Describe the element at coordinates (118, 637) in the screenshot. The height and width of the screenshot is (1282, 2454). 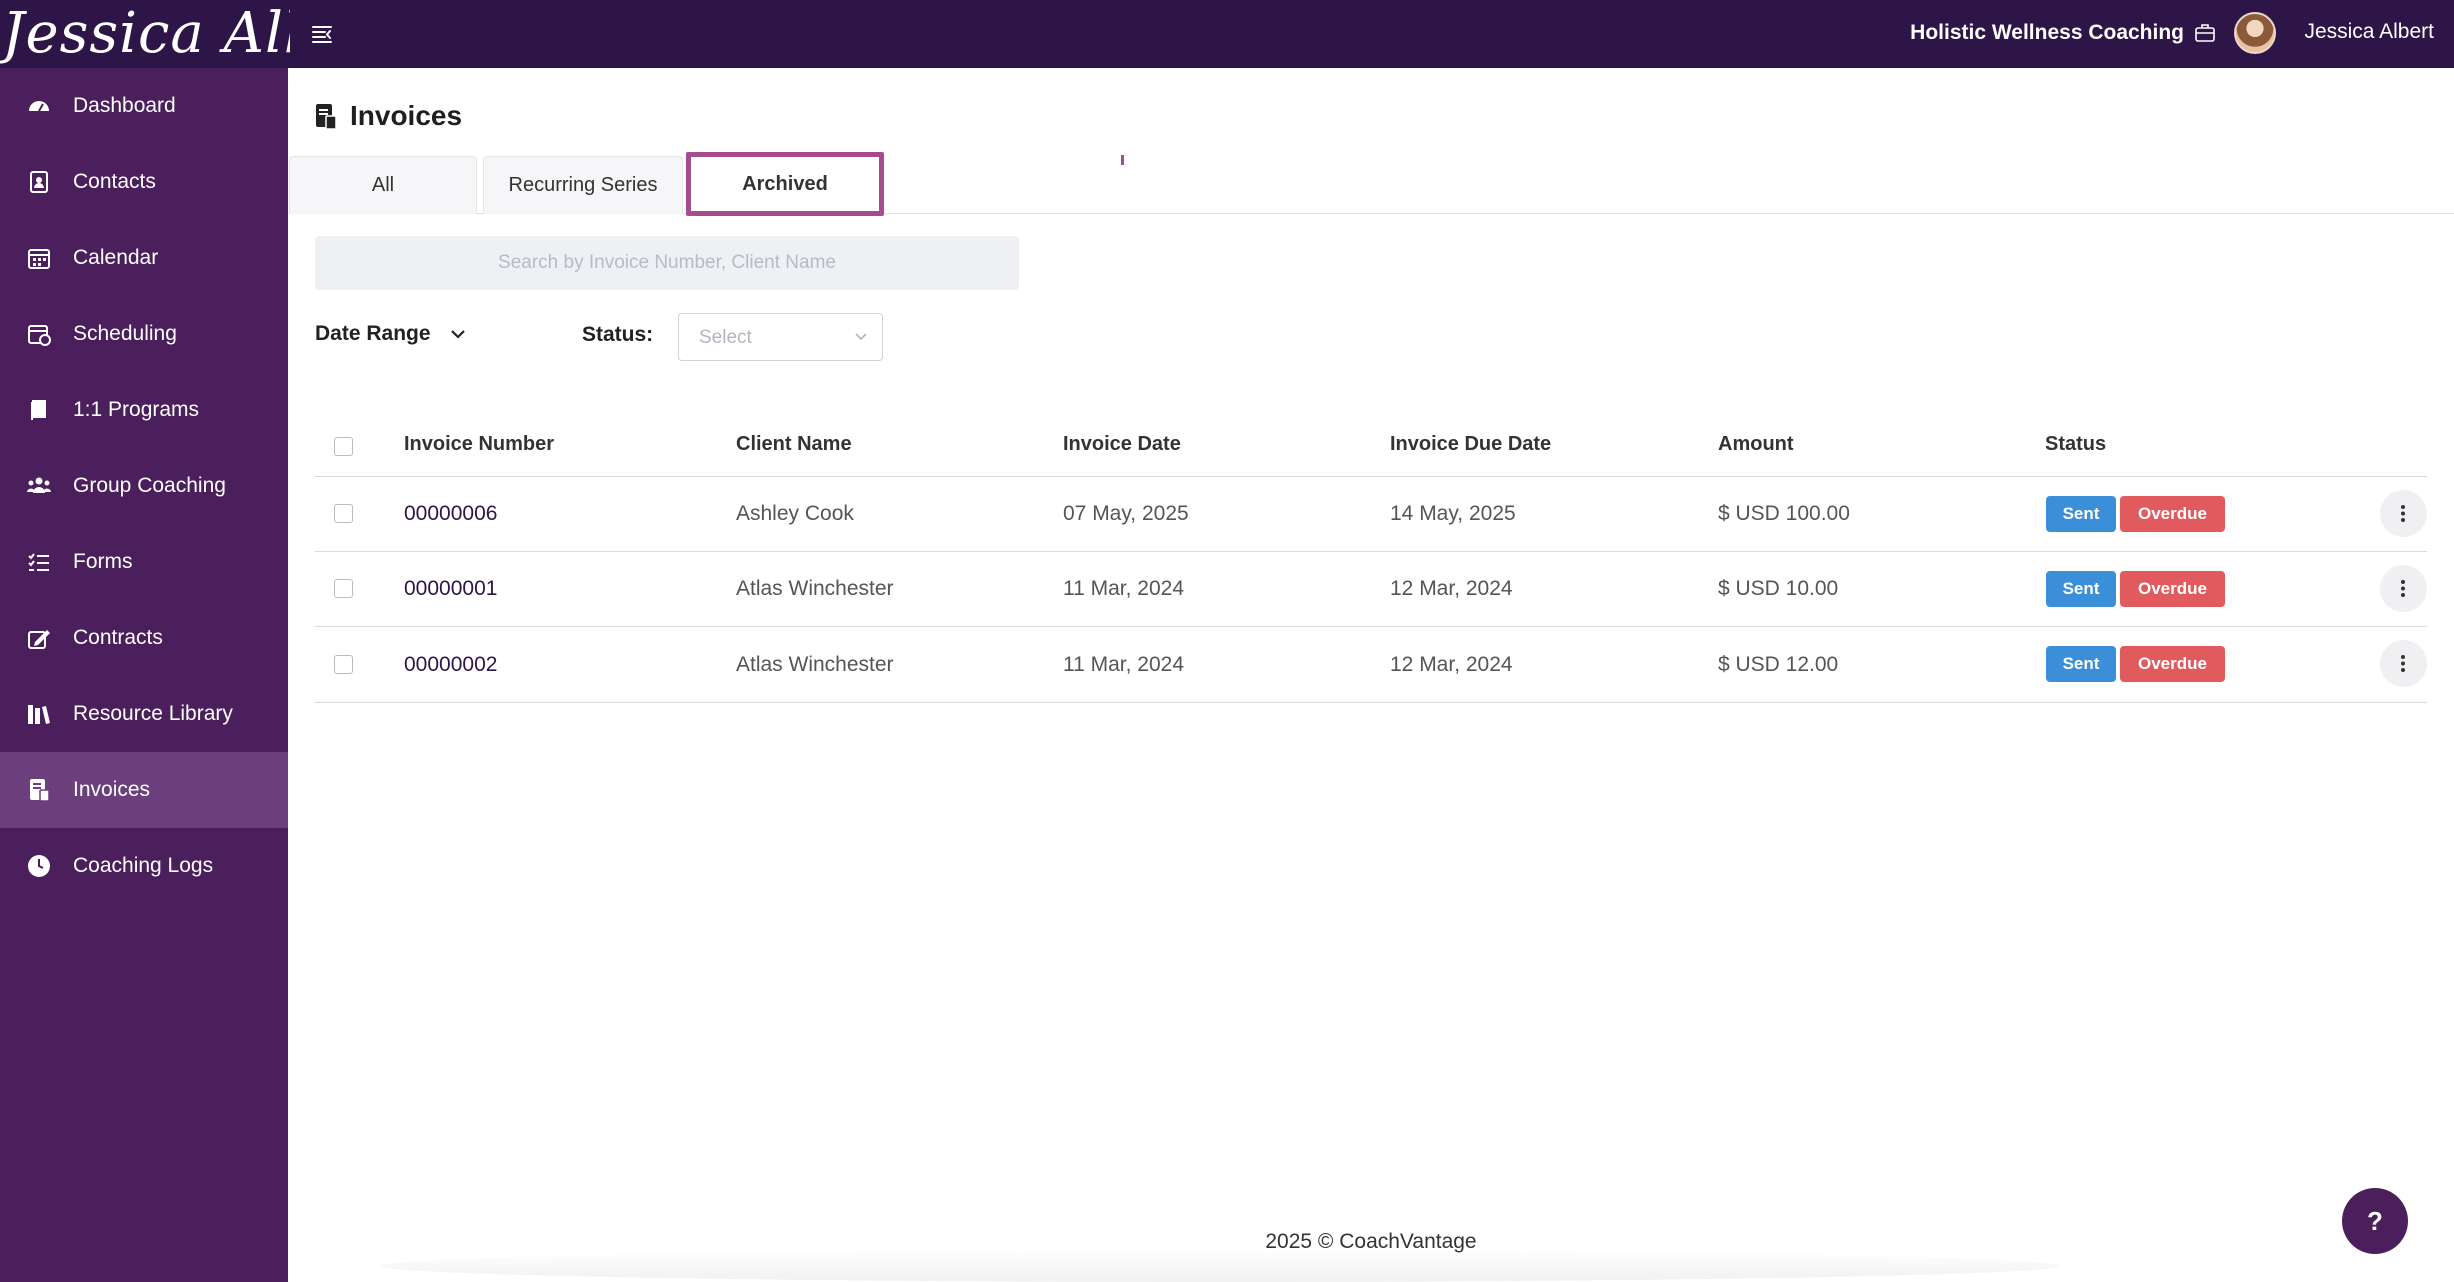
I see `sidebar-item-label: Contracts` at that location.